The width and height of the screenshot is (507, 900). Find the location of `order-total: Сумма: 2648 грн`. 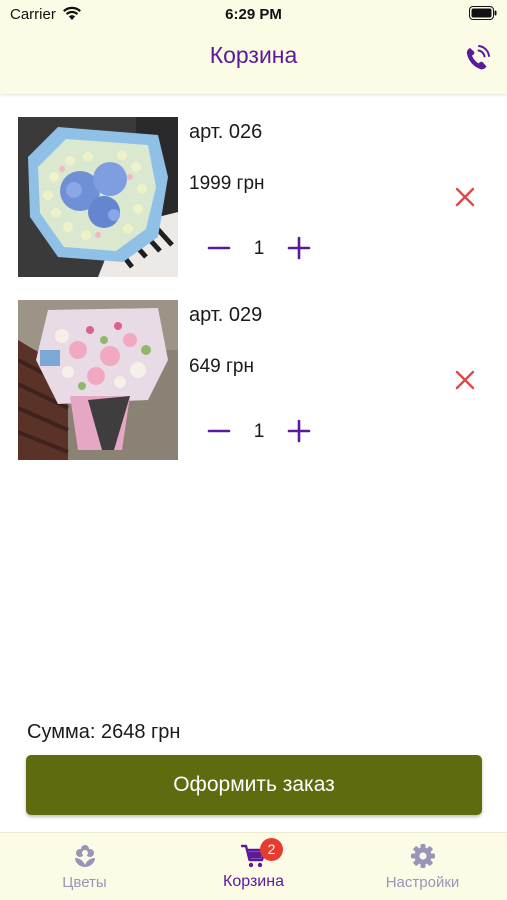

order-total: Сумма: 2648 грн is located at coordinates (104, 732).